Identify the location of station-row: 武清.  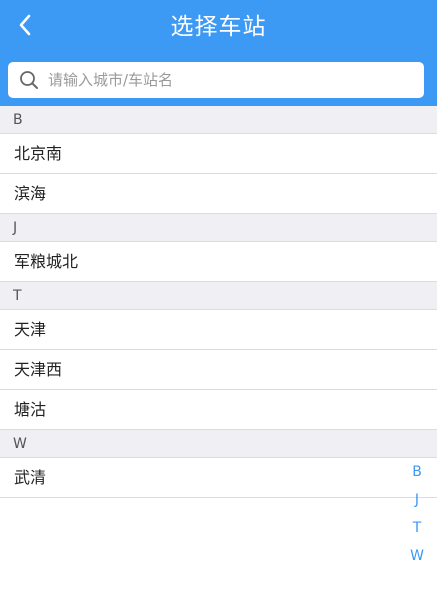
(218, 478).